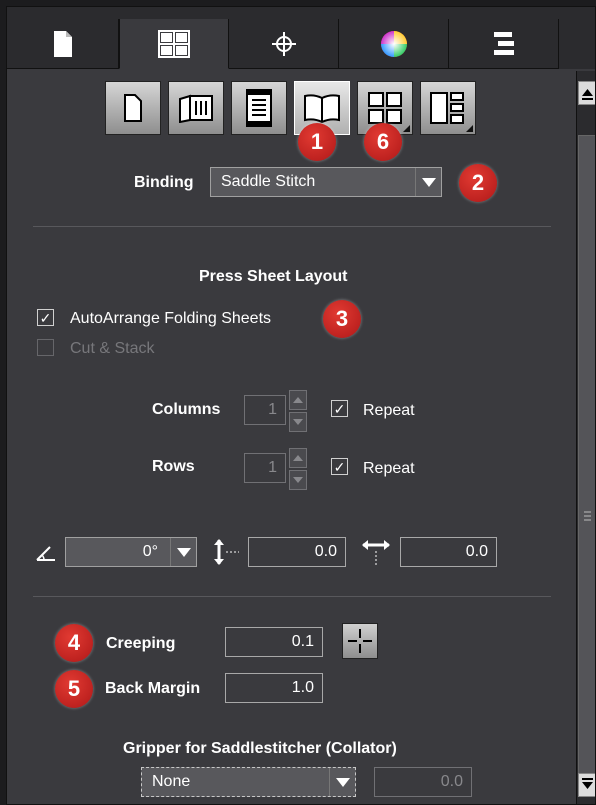  What do you see at coordinates (112, 348) in the screenshot?
I see `cut-stack-label: Cut & Stack` at bounding box center [112, 348].